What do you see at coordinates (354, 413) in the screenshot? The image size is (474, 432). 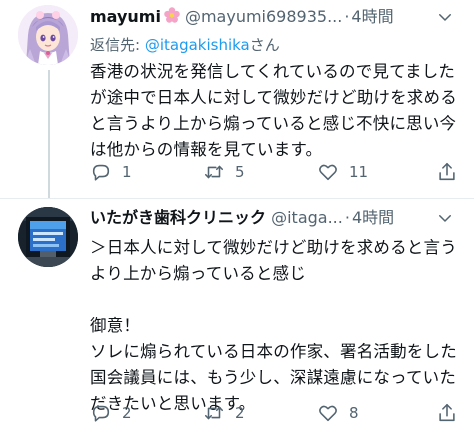 I see `like-count: 8` at bounding box center [354, 413].